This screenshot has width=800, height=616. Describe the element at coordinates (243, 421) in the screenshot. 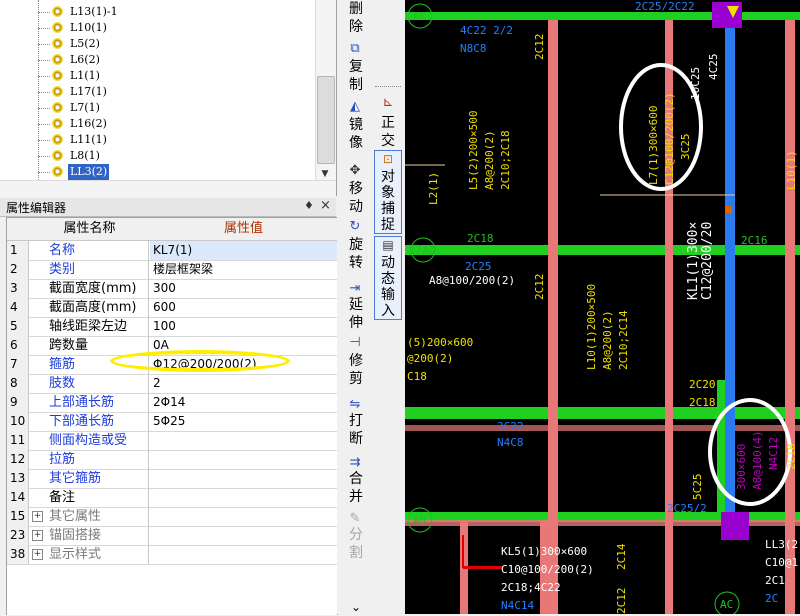

I see `property-value: 5Φ25` at that location.